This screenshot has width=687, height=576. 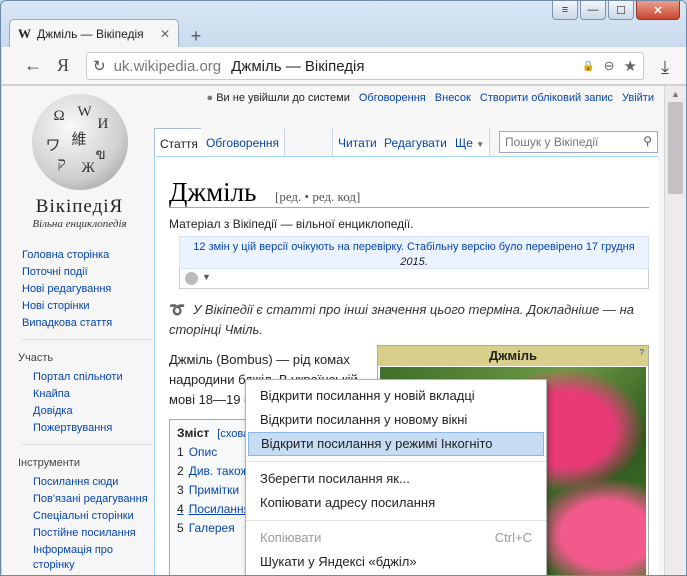 I want to click on sidebar-heading-participation: Участь, so click(x=36, y=358).